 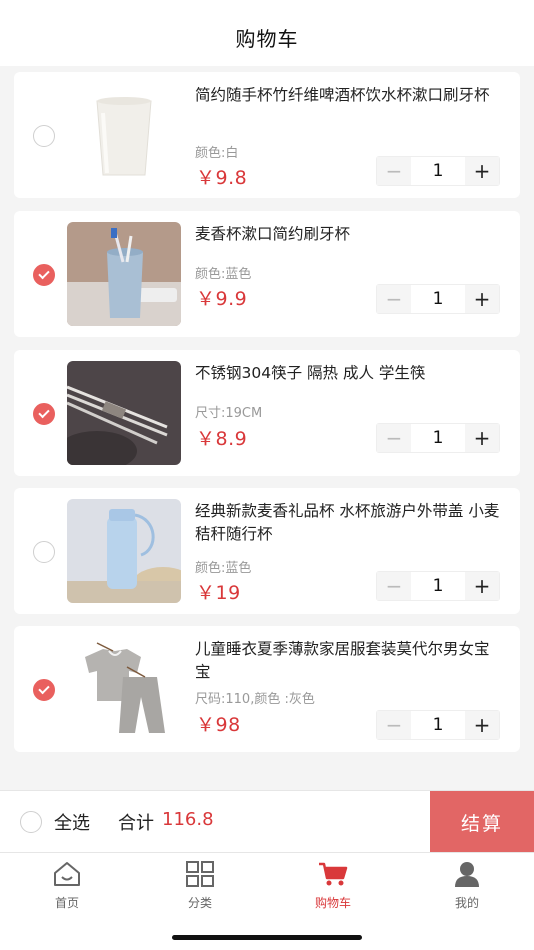 What do you see at coordinates (199, 903) in the screenshot?
I see `tab-label: 分类` at bounding box center [199, 903].